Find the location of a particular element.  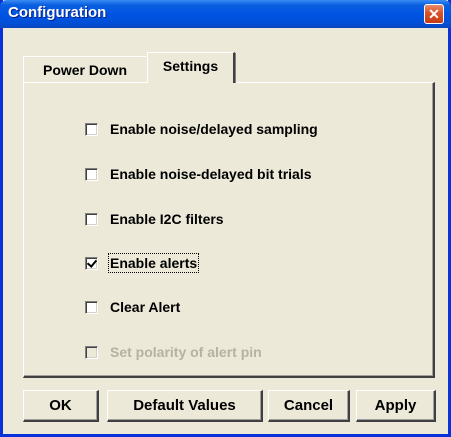

option-enable-alerts: Enable alerts is located at coordinates (142, 263).